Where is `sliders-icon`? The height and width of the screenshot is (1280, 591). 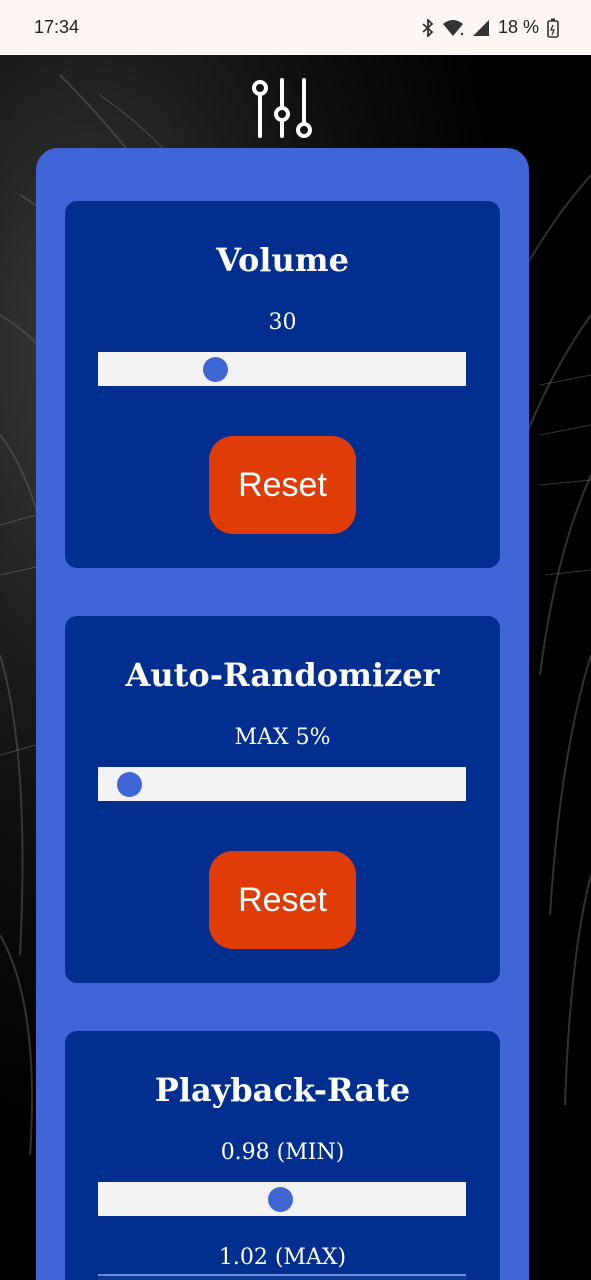 sliders-icon is located at coordinates (282, 108).